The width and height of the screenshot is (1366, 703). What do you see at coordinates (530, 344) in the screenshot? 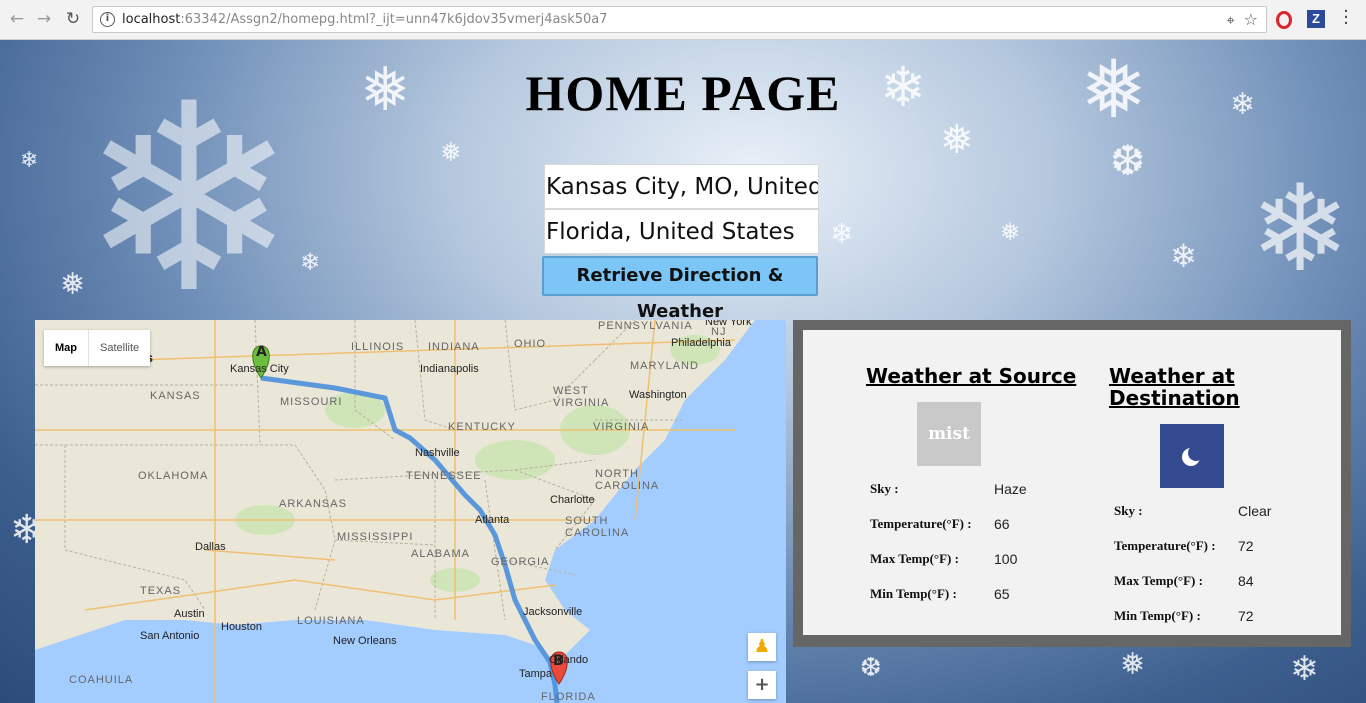
I see `map-label: OHIO` at bounding box center [530, 344].